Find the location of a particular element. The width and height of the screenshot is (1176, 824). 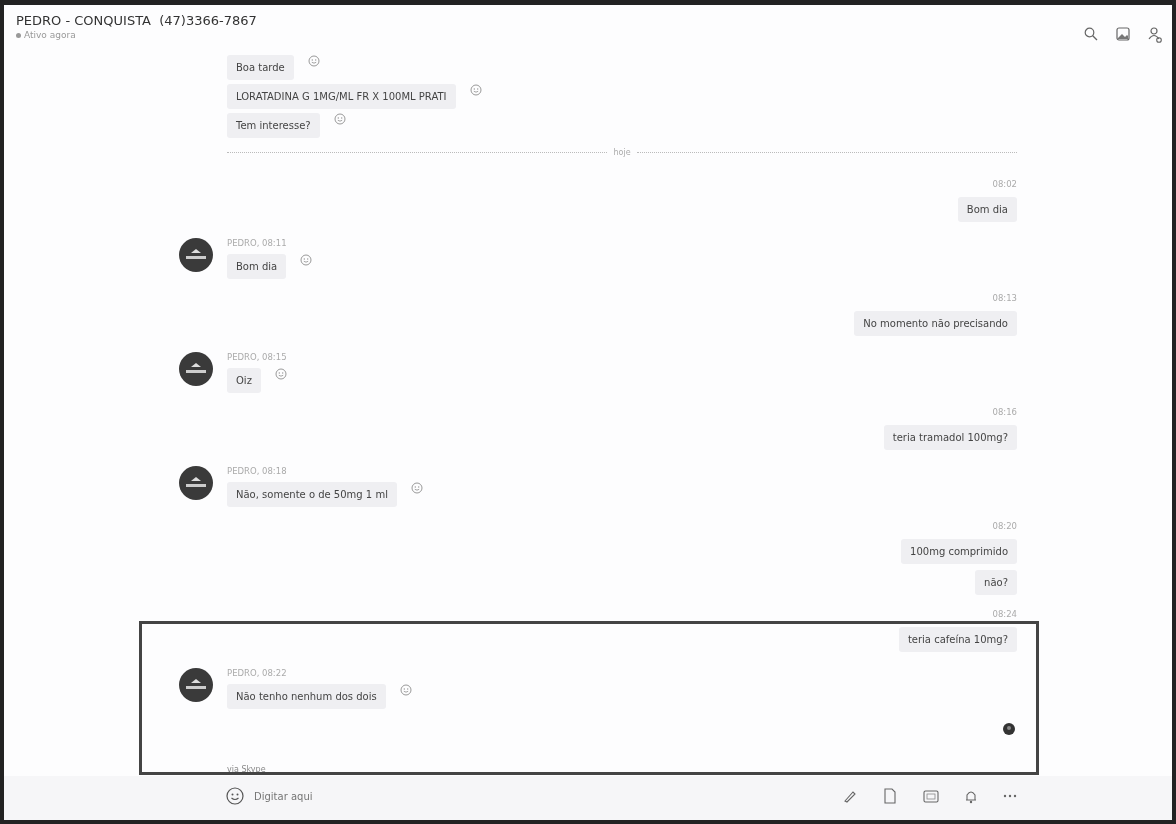

sender-time: PEDRO, 08:15 is located at coordinates (257, 357).